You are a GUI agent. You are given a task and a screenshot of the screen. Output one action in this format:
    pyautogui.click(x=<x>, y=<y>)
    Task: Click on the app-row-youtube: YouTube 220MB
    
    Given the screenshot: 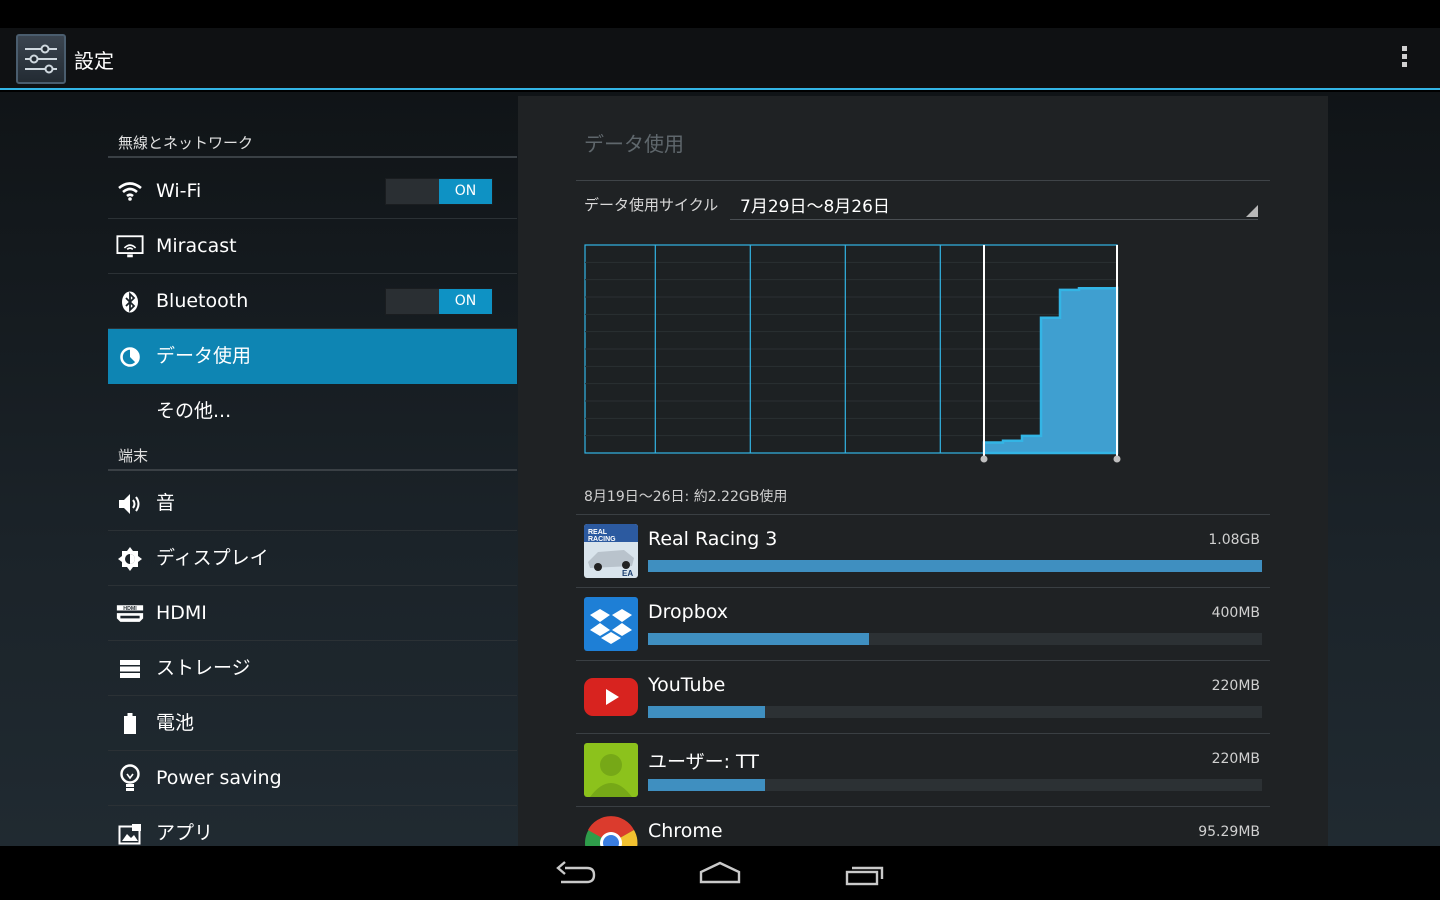 What is the action you would take?
    pyautogui.click(x=923, y=696)
    